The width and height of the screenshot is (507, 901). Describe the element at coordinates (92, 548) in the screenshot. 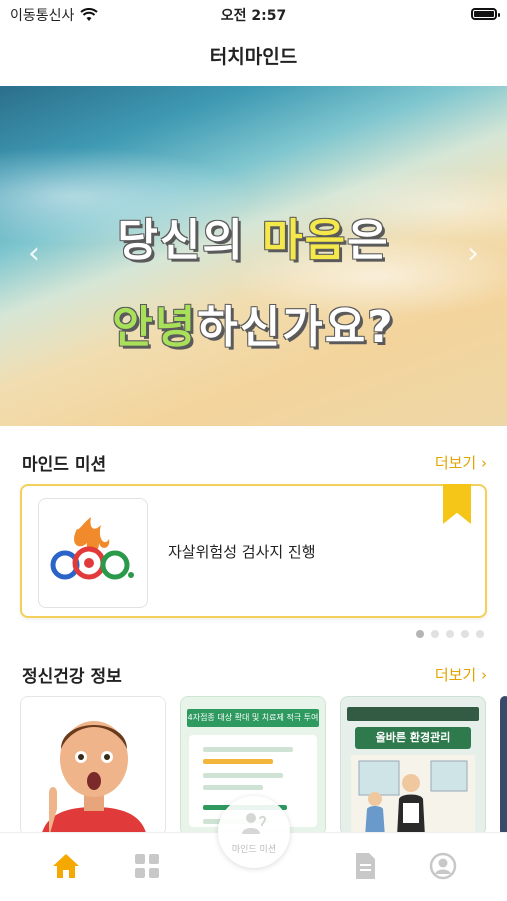

I see `mission-logo-icon` at that location.